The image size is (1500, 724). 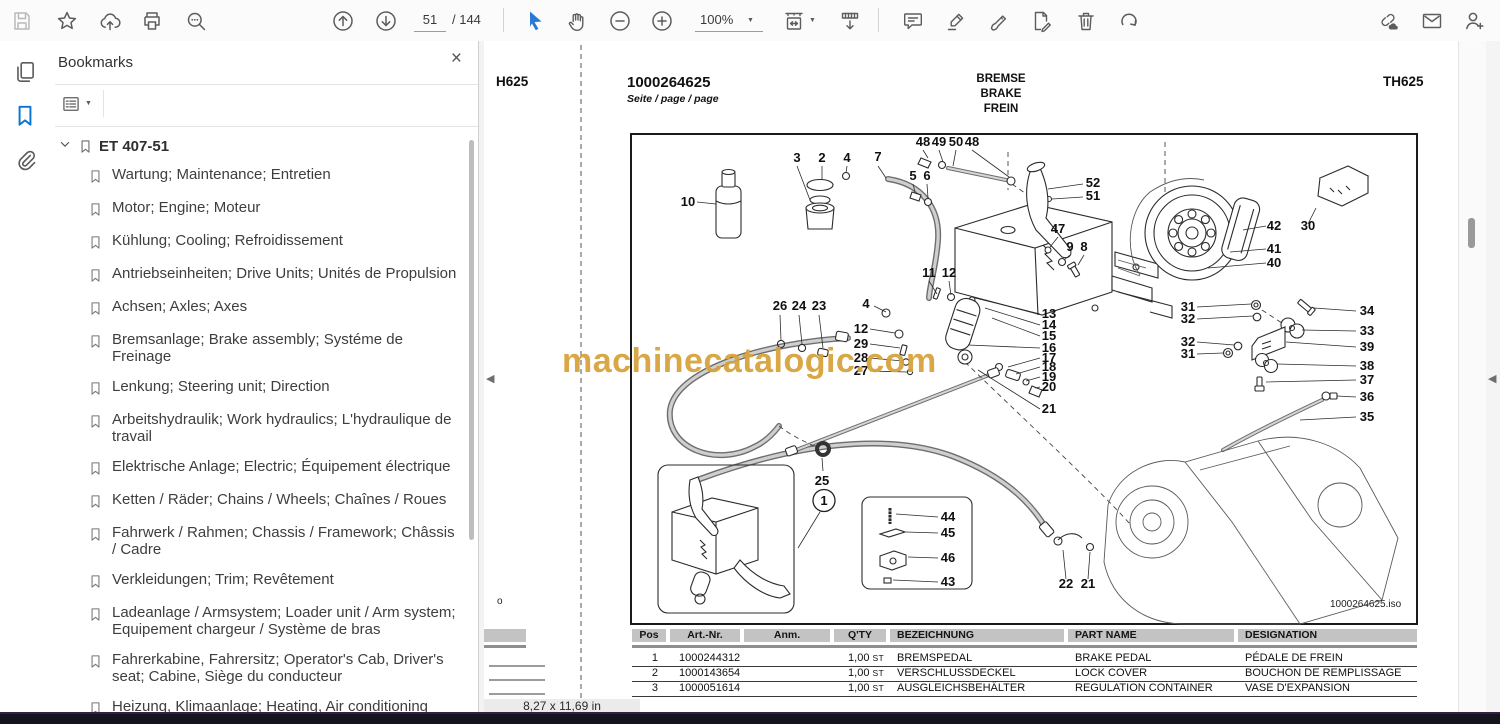 I want to click on svg-text: 31, so click(x=1188, y=353).